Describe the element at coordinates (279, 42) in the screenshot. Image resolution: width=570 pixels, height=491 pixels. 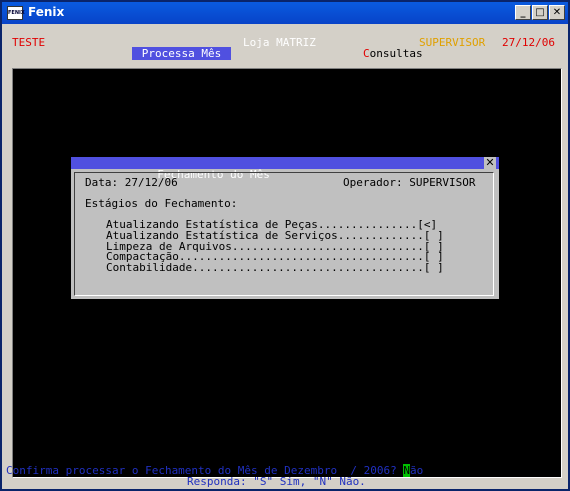
I see `store-name: Loja MATRIZ` at that location.